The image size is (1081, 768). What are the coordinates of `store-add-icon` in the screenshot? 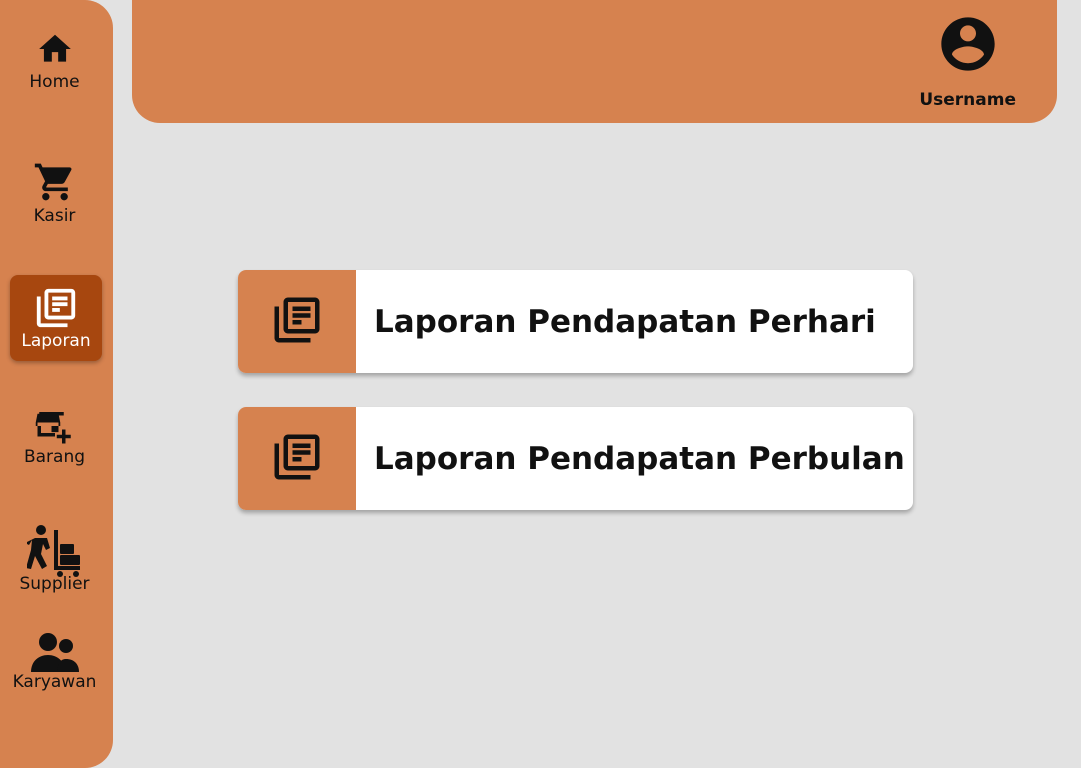 It's located at (55, 426).